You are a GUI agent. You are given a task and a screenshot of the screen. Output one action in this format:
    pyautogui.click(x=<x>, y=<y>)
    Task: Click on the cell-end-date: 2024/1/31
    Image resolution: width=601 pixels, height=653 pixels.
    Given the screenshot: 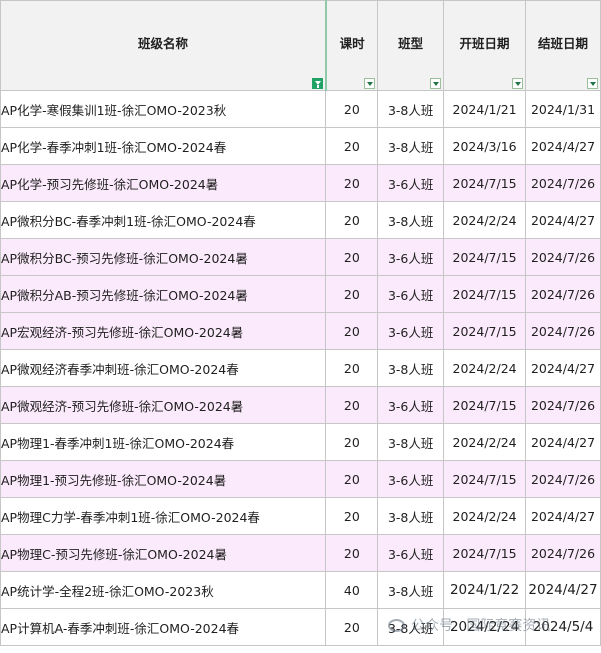 What is the action you would take?
    pyautogui.click(x=563, y=109)
    